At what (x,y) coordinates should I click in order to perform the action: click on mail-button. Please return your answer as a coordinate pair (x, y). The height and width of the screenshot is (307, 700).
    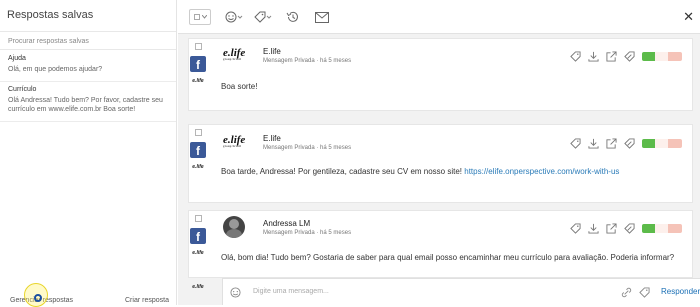
    Looking at the image, I should click on (322, 17).